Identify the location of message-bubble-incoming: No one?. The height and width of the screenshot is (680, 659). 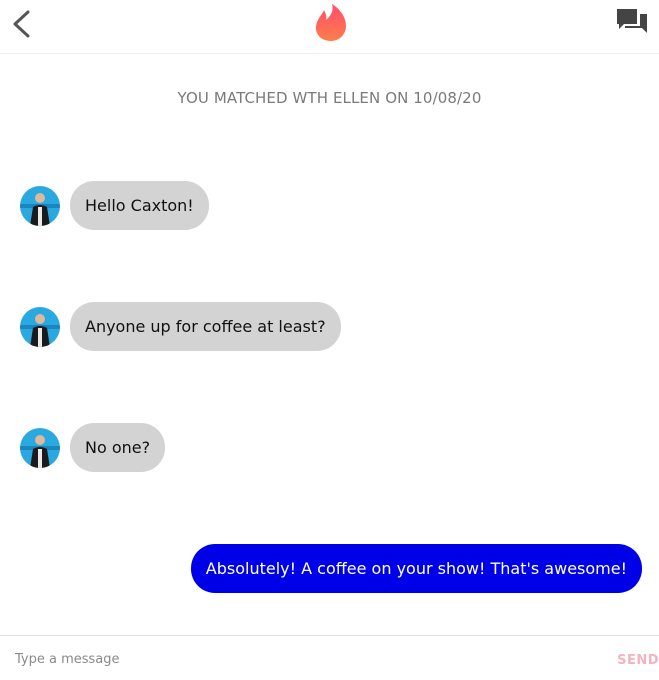
(118, 447).